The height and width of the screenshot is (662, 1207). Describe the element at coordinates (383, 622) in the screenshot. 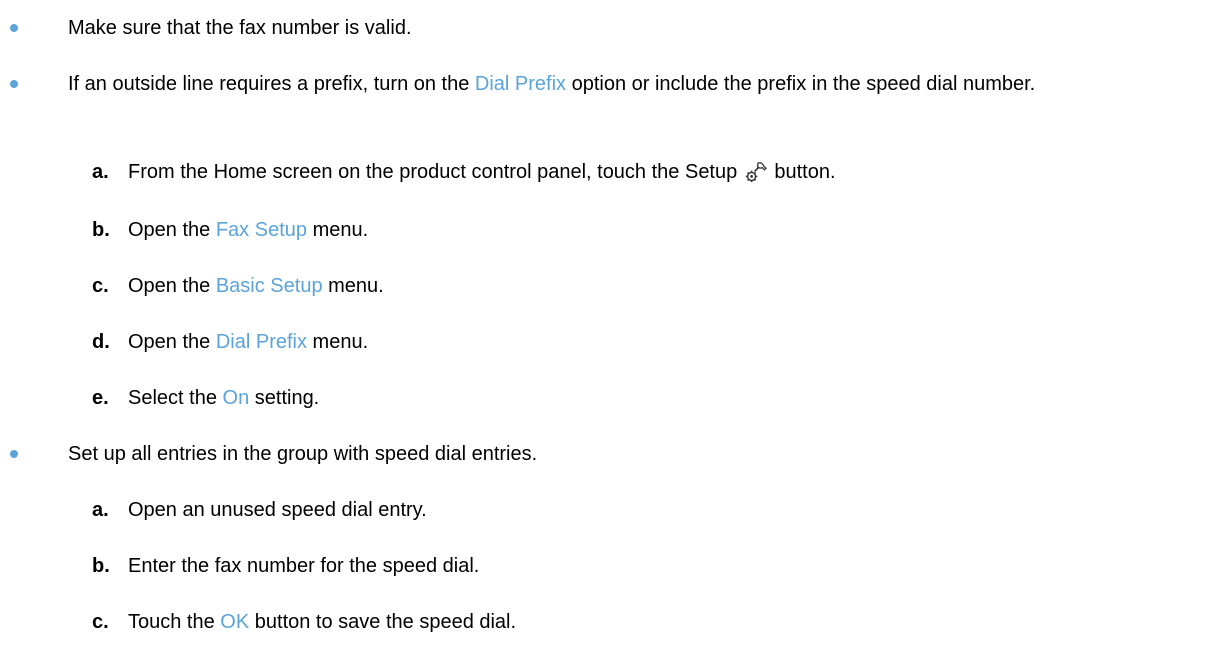

I see `text-segment: button to save the speed dial.` at that location.